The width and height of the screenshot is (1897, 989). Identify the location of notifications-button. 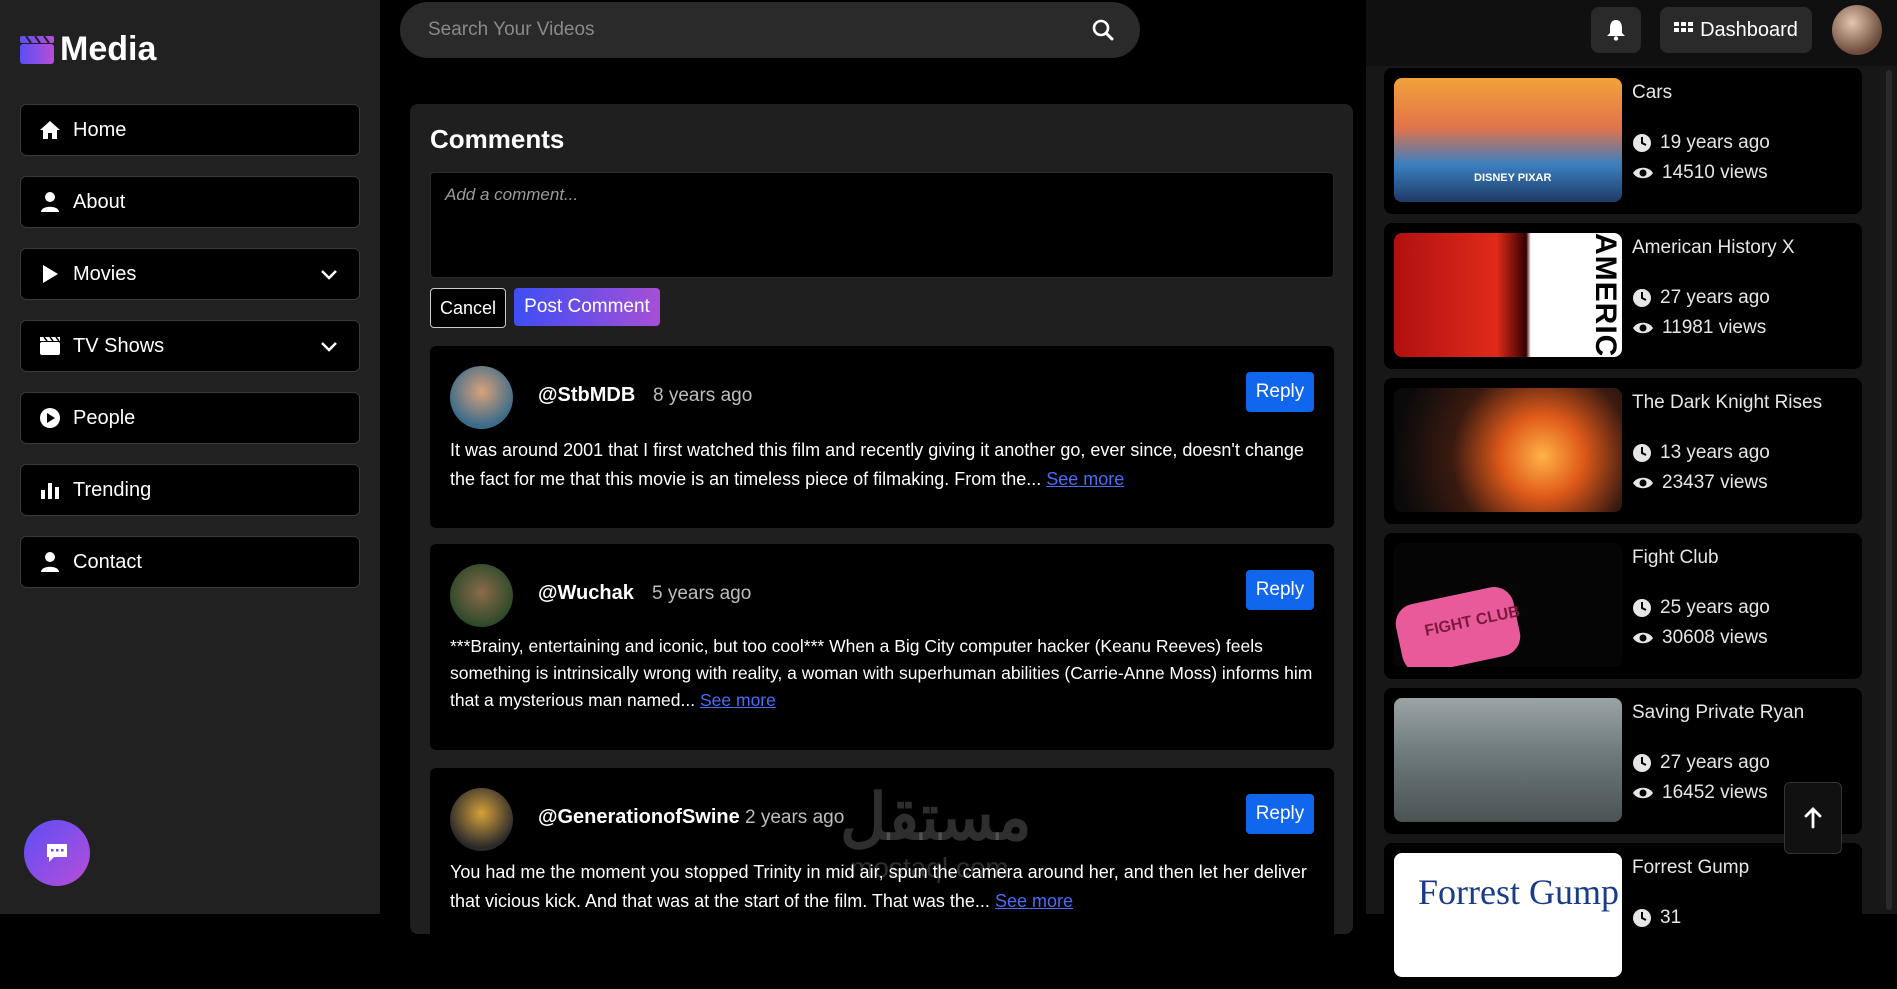
(1616, 30).